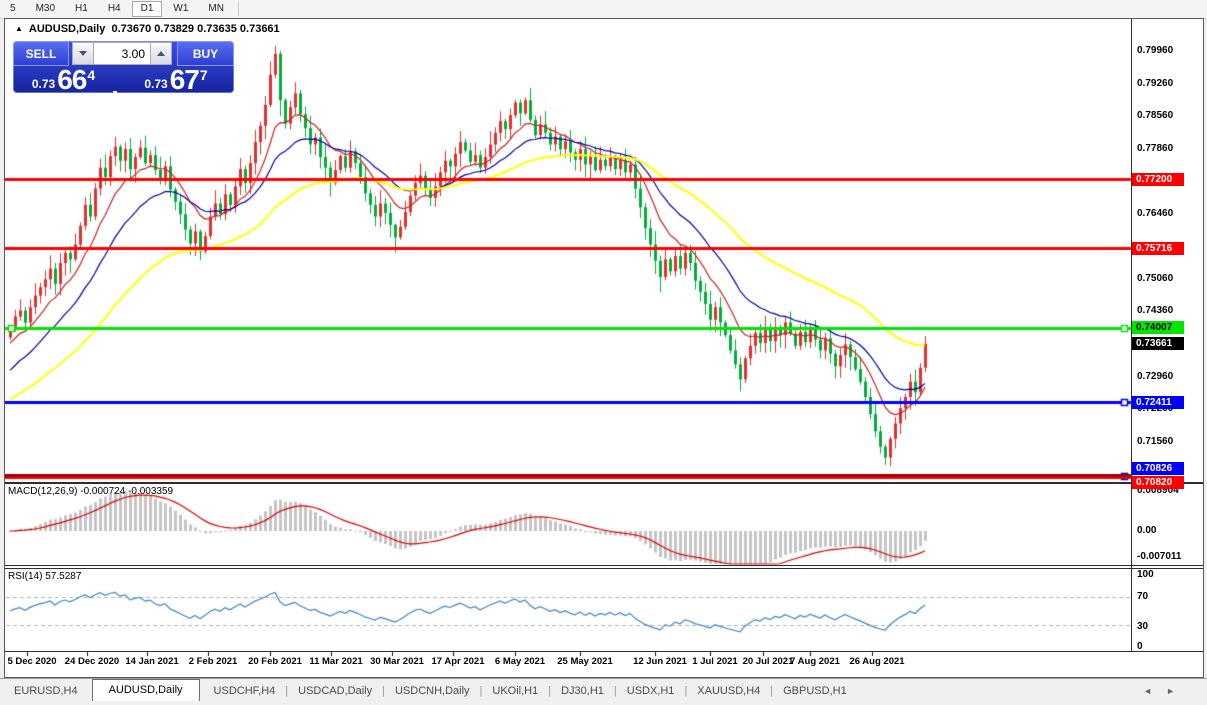 This screenshot has width=1207, height=705. Describe the element at coordinates (604, 483) in the screenshot. I see `price-macd-divider` at that location.